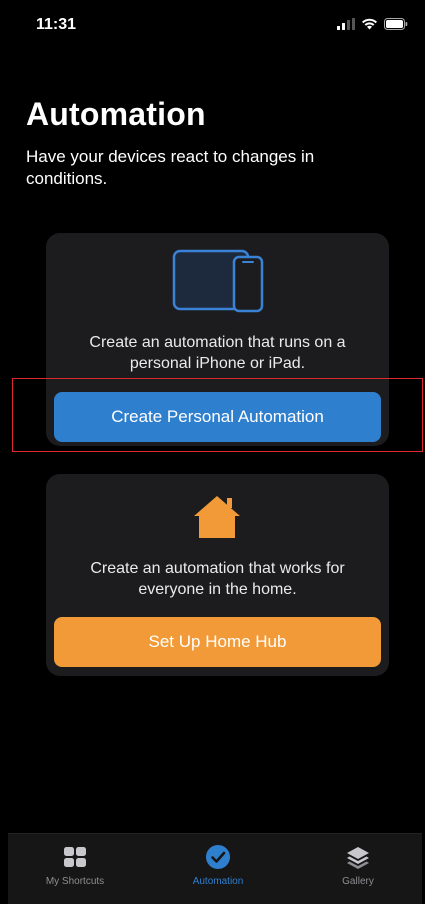 The image size is (425, 904). I want to click on tab-my-shortcuts: My Shortcuts, so click(75, 865).